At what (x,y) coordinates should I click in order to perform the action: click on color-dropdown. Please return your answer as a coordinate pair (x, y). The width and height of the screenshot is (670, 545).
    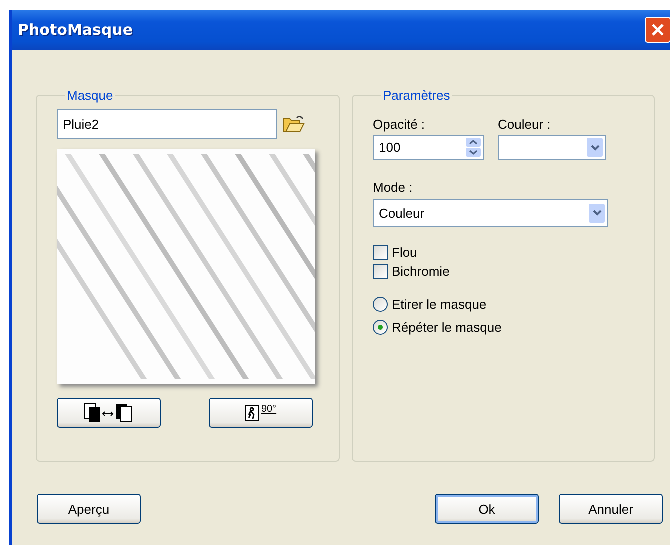
    Looking at the image, I should click on (552, 147).